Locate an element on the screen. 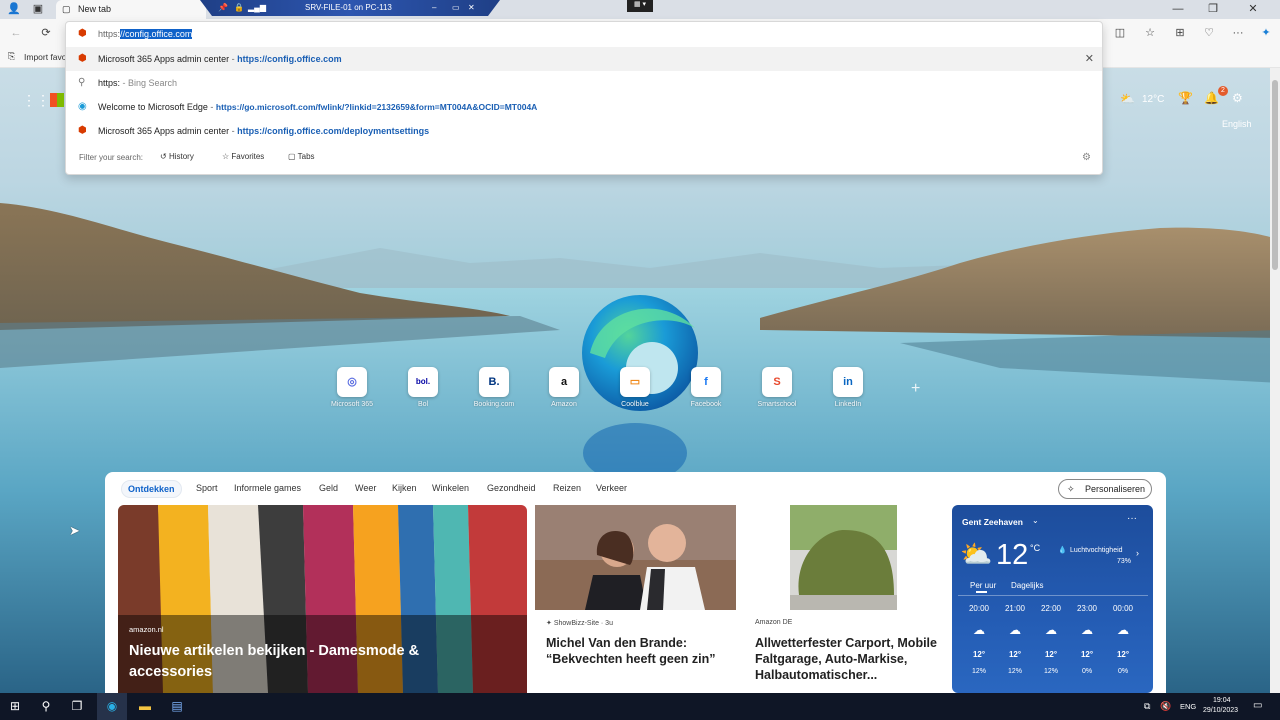 The height and width of the screenshot is (720, 1280). rdp-minimize-icon: – is located at coordinates (434, 8).